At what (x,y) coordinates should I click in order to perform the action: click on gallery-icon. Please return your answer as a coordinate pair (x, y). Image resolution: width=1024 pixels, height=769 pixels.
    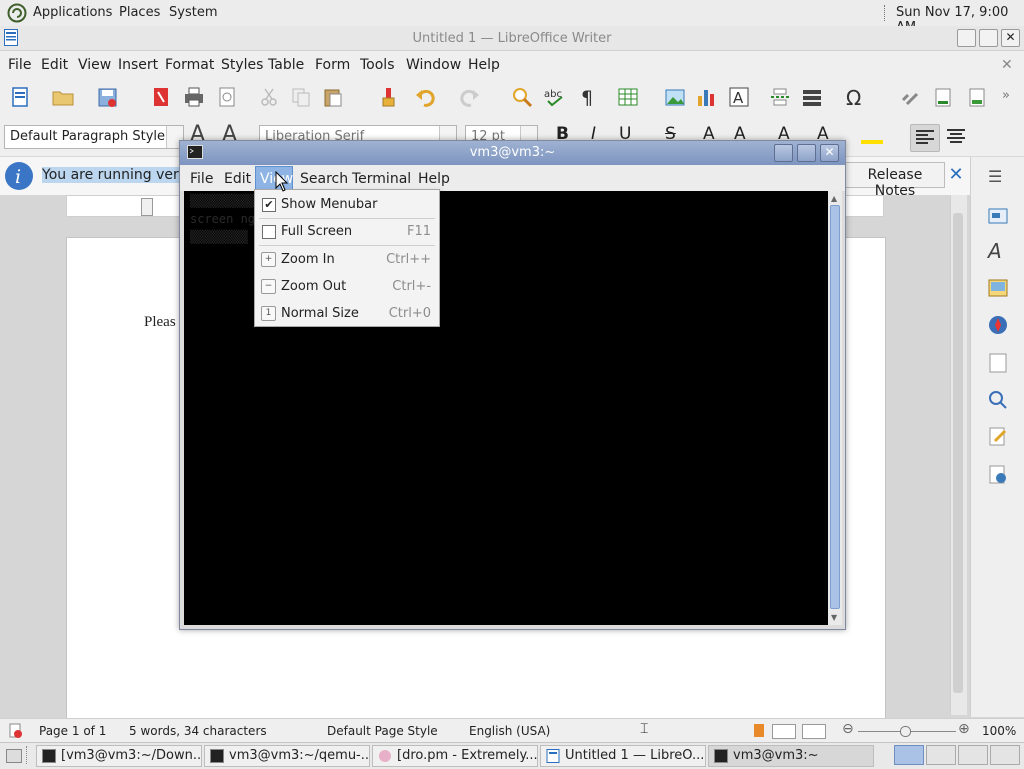
    Looking at the image, I should click on (998, 288).